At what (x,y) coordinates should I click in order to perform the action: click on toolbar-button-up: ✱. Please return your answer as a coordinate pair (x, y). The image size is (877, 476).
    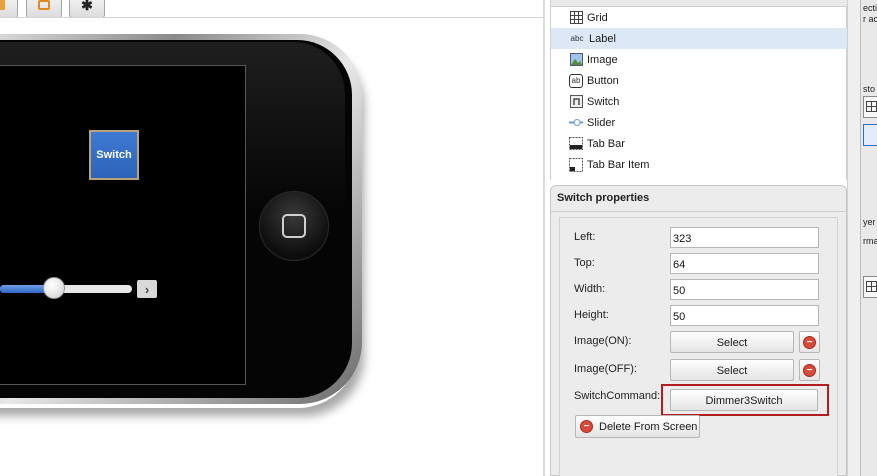
    Looking at the image, I should click on (87, 9).